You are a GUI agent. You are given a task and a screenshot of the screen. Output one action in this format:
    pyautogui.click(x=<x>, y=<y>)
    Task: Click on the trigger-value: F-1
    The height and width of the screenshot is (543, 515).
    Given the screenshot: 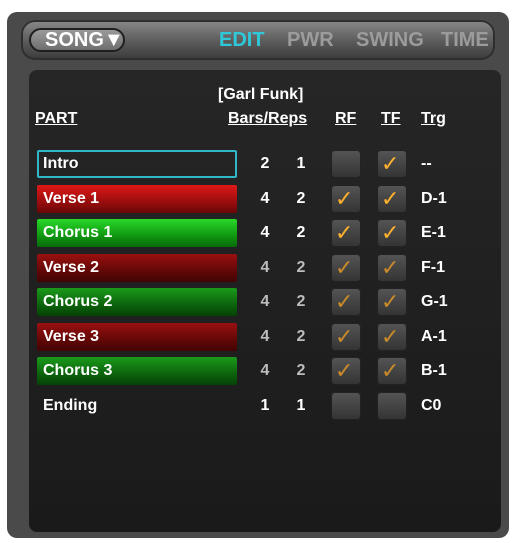 What is the action you would take?
    pyautogui.click(x=433, y=268)
    